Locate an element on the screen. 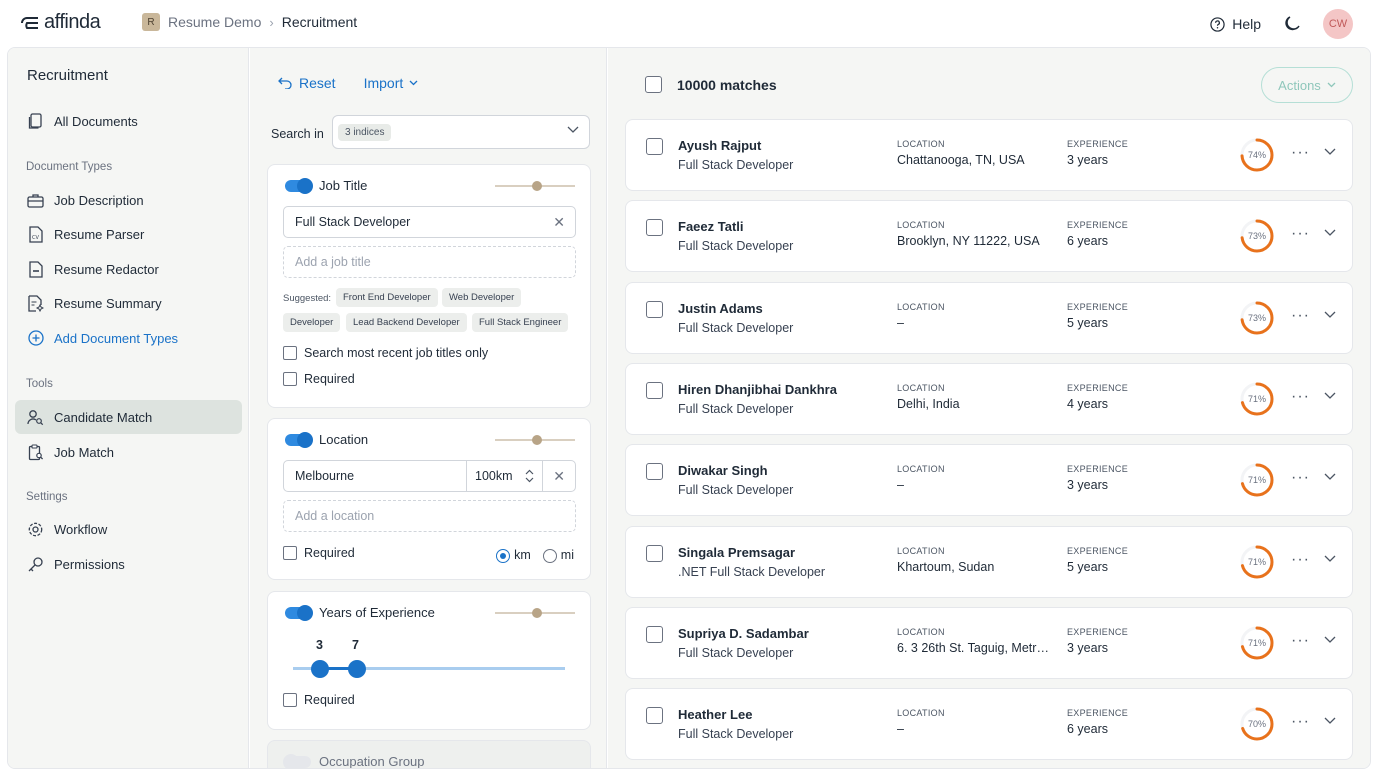  actions-button: Actions is located at coordinates (1307, 85).